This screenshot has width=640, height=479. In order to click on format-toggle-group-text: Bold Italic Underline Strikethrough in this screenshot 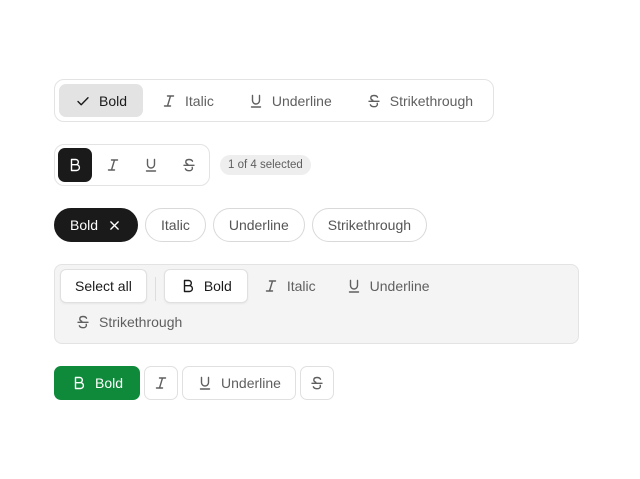, I will do `click(274, 100)`.